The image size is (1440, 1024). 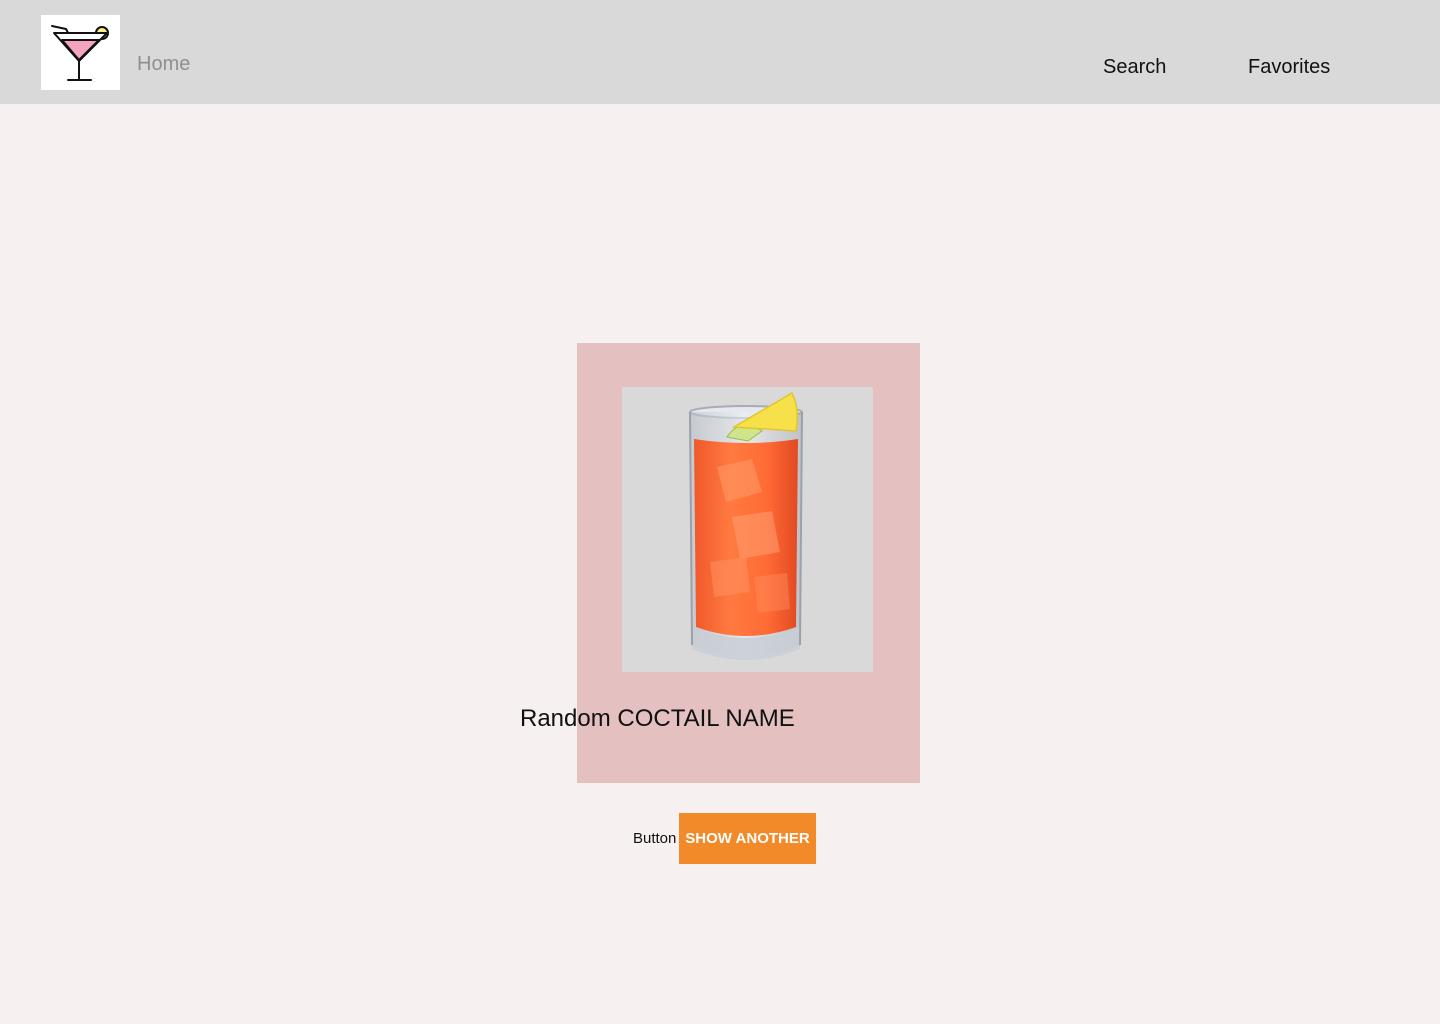 What do you see at coordinates (746, 525) in the screenshot?
I see `cocktail-photo-illustration` at bounding box center [746, 525].